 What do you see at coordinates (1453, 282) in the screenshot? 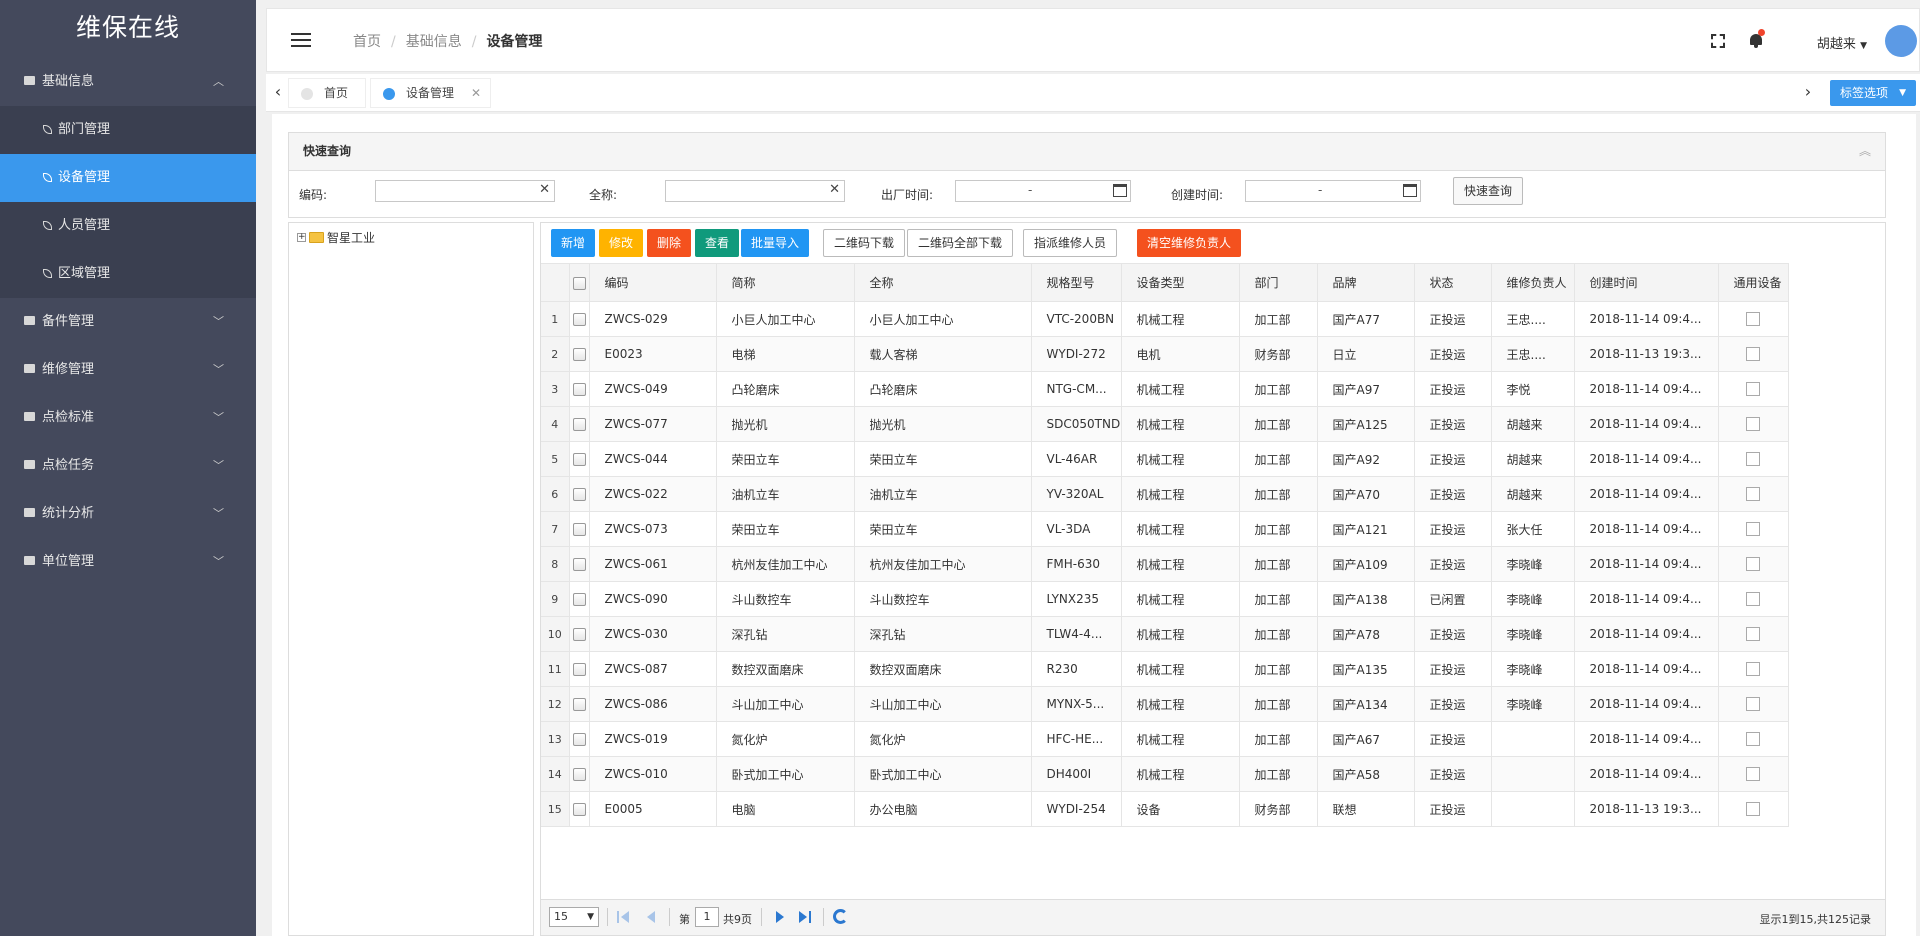
I see `column-header: 状态` at bounding box center [1453, 282].